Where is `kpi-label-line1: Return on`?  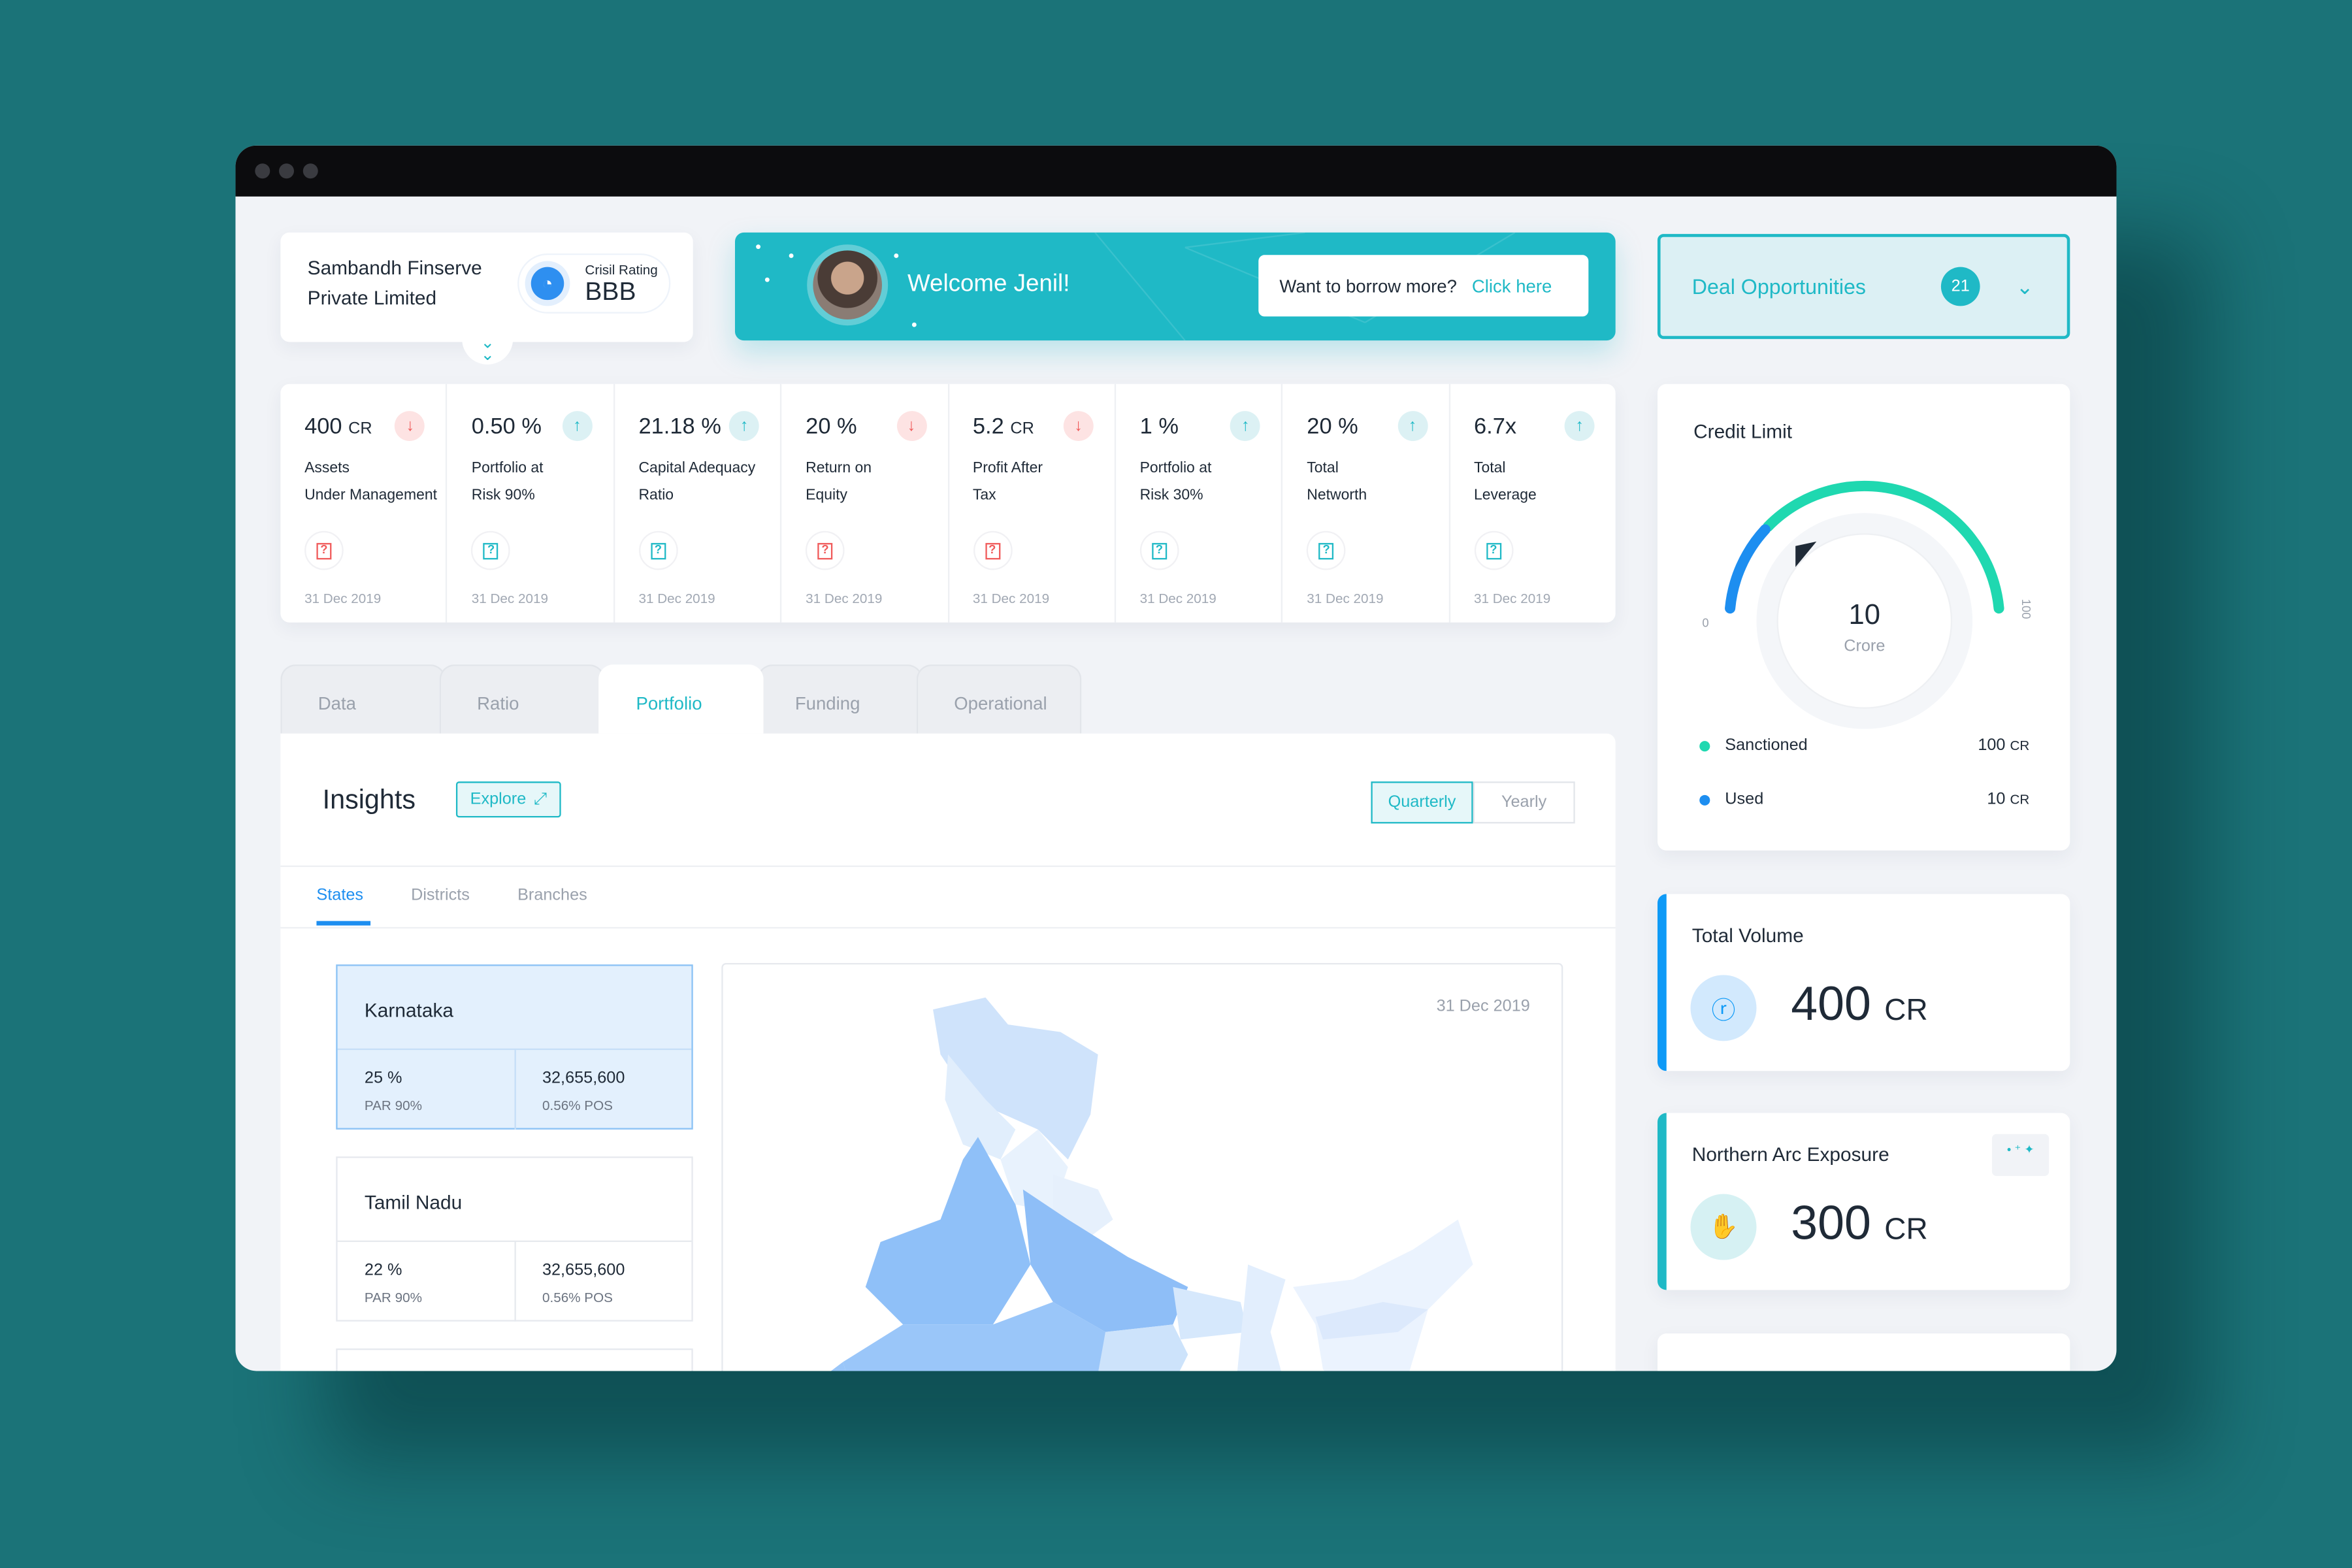 kpi-label-line1: Return on is located at coordinates (839, 469).